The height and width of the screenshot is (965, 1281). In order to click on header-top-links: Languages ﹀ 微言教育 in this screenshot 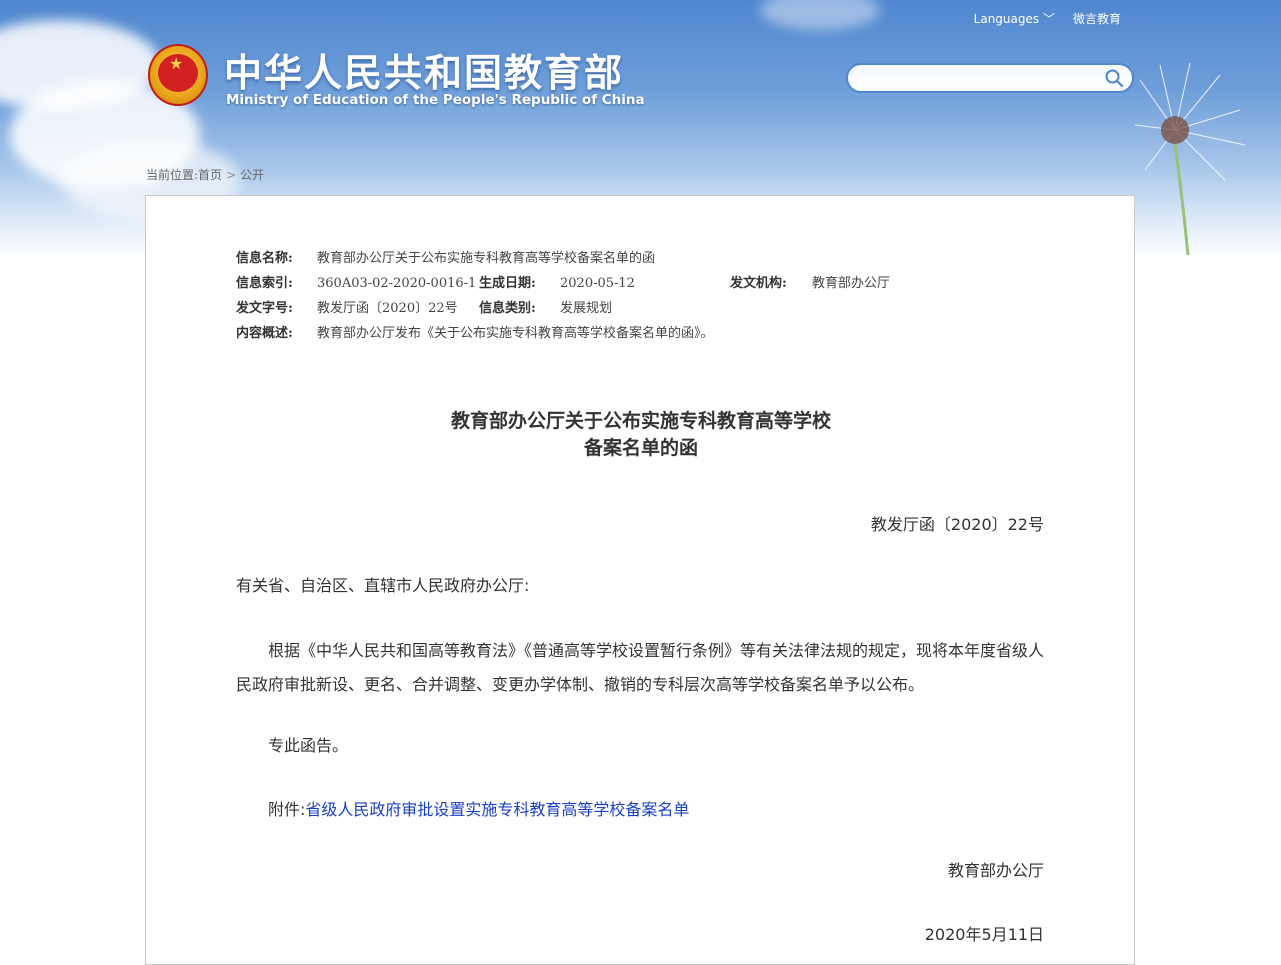, I will do `click(1047, 18)`.